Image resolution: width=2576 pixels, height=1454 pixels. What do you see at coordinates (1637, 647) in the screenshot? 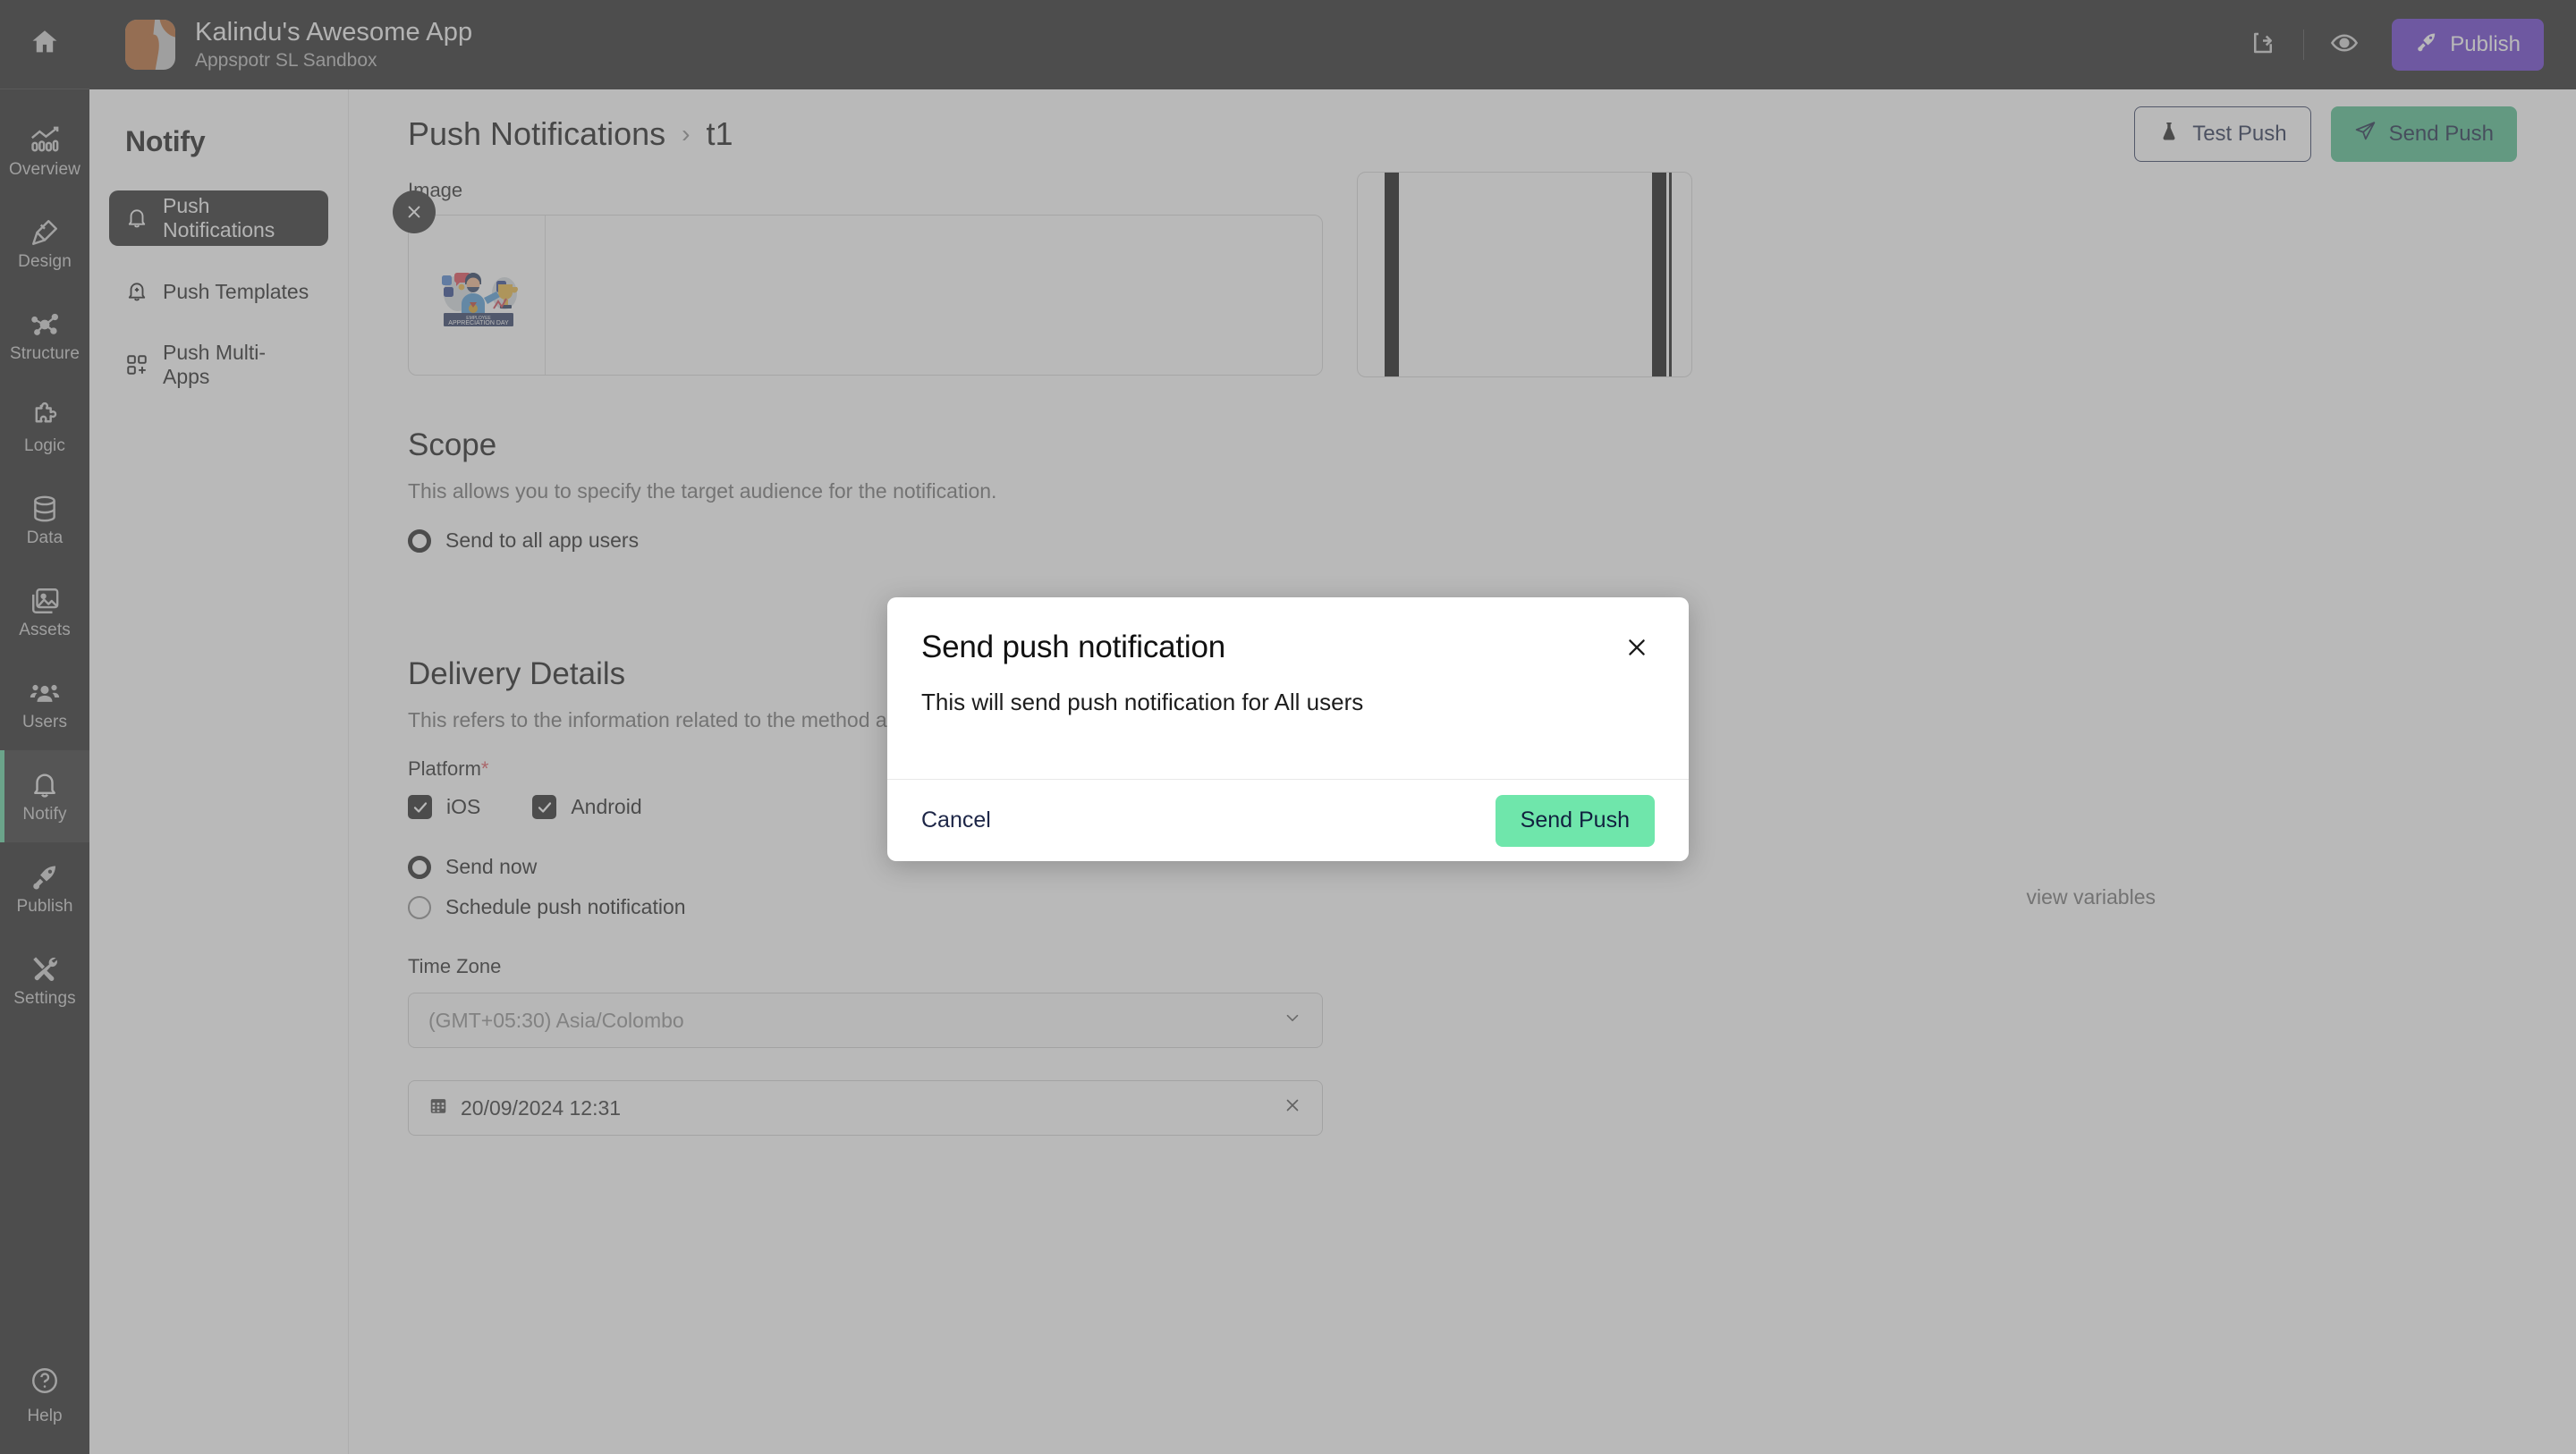
I see `dialog-close-button` at bounding box center [1637, 647].